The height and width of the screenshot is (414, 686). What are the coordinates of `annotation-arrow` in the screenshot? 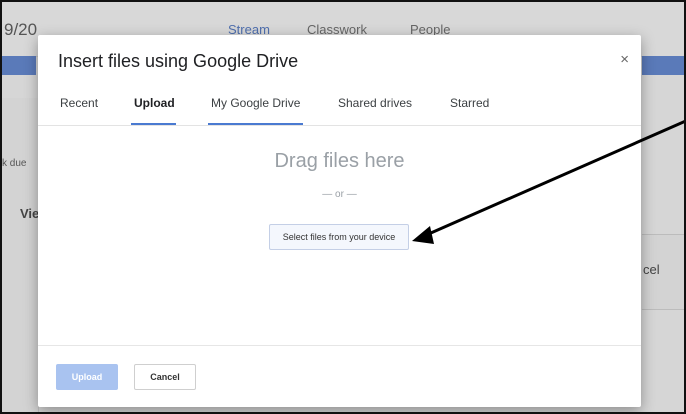 It's located at (548, 182).